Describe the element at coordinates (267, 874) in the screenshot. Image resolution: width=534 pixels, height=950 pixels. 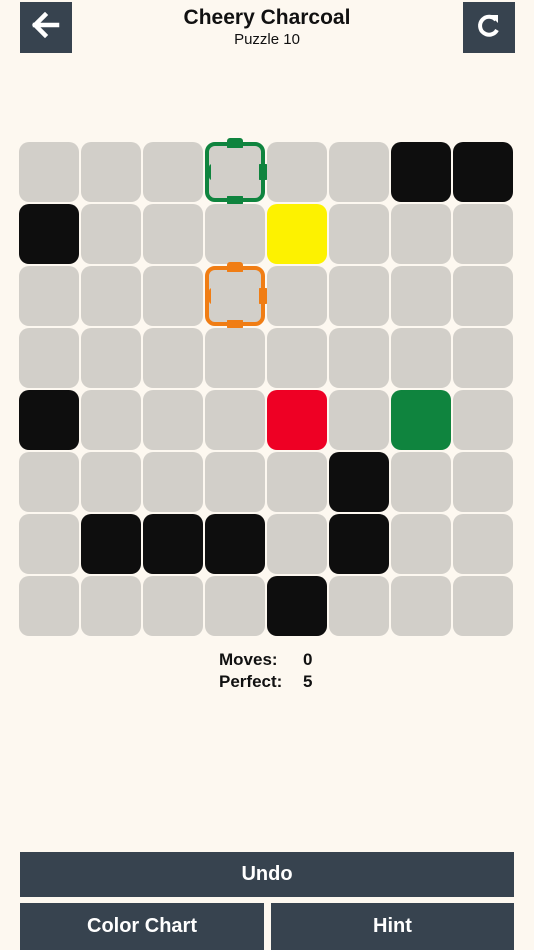
I see `undo-button: Undo` at that location.